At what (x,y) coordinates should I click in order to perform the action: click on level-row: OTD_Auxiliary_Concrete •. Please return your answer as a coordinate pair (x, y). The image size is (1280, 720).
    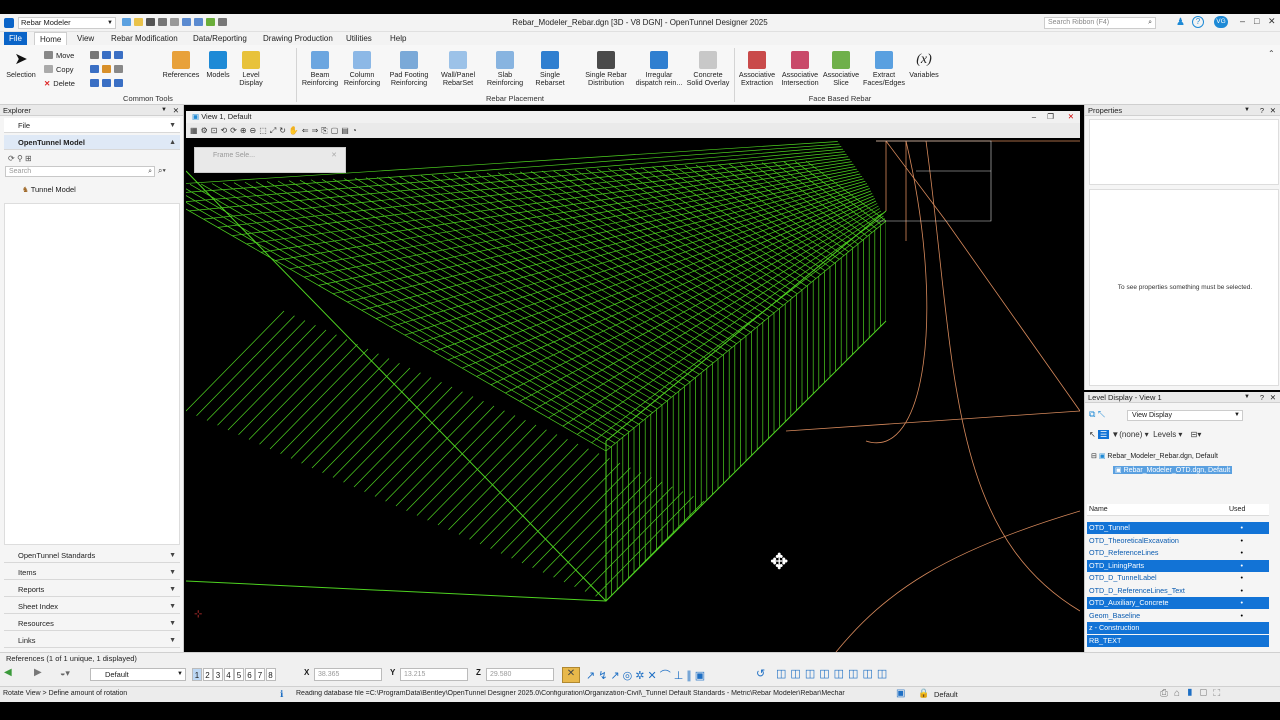
    Looking at the image, I should click on (1178, 603).